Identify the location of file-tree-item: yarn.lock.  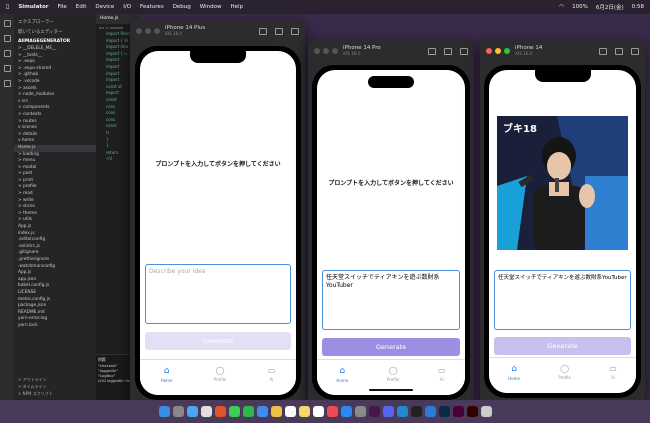
(55, 326).